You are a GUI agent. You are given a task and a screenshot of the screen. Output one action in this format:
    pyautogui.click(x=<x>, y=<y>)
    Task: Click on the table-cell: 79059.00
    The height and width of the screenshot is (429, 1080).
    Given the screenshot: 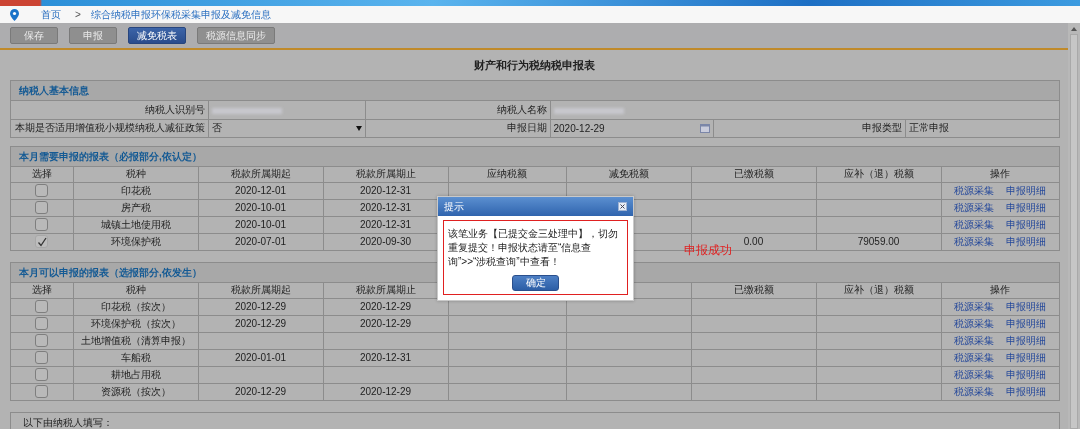 What is the action you would take?
    pyautogui.click(x=878, y=242)
    